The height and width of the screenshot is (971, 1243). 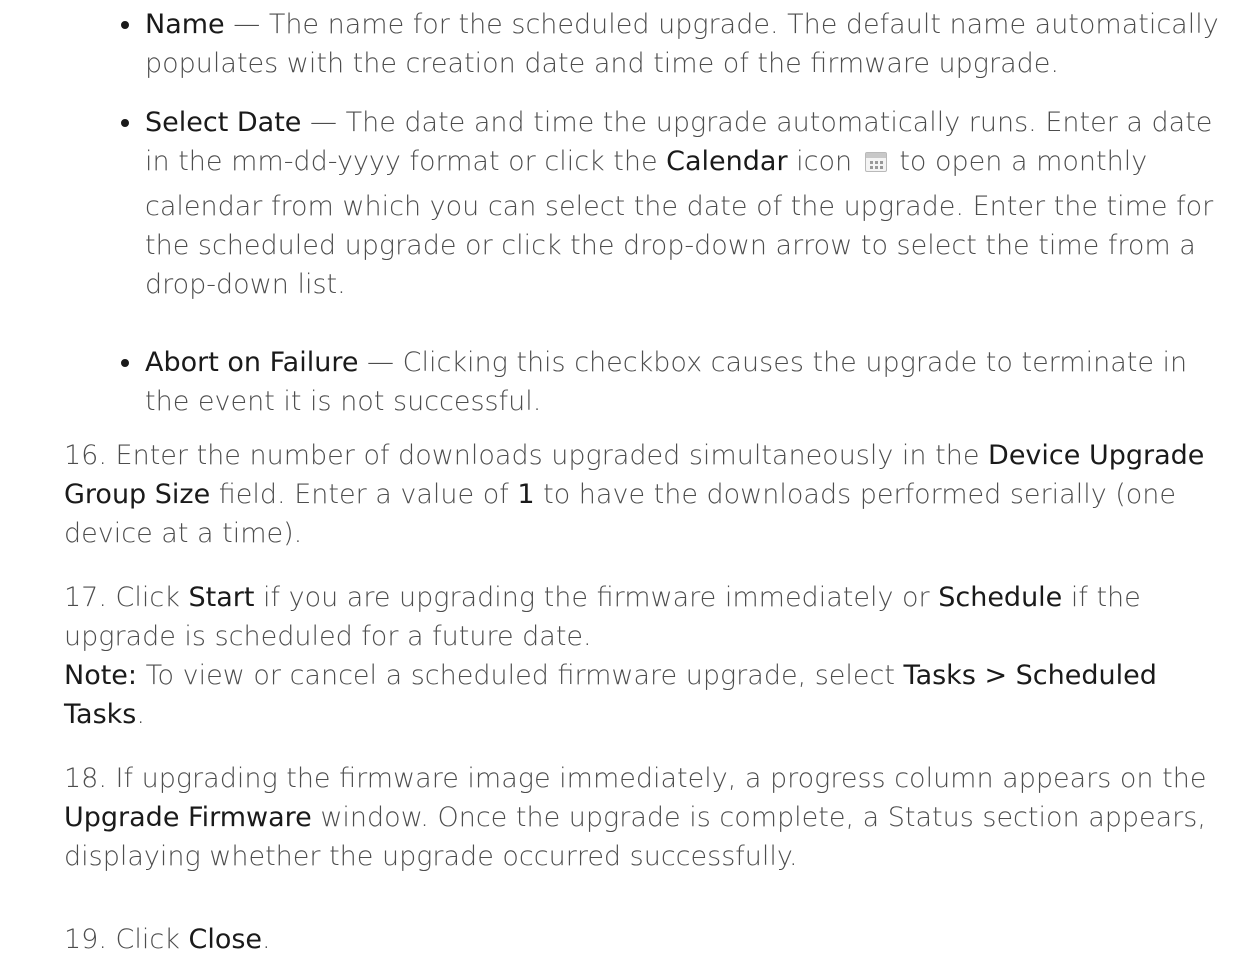 What do you see at coordinates (85, 597) in the screenshot?
I see `step-number: 17.` at bounding box center [85, 597].